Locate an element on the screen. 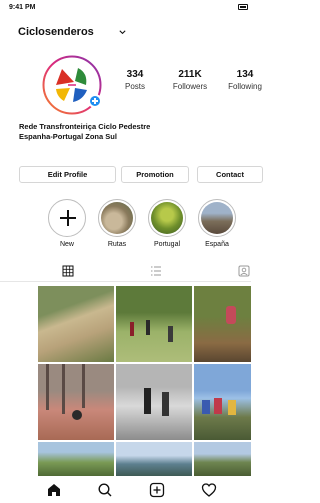 Image resolution: width=320 pixels, height=503 pixels. profile-avatar is located at coordinates (72, 85).